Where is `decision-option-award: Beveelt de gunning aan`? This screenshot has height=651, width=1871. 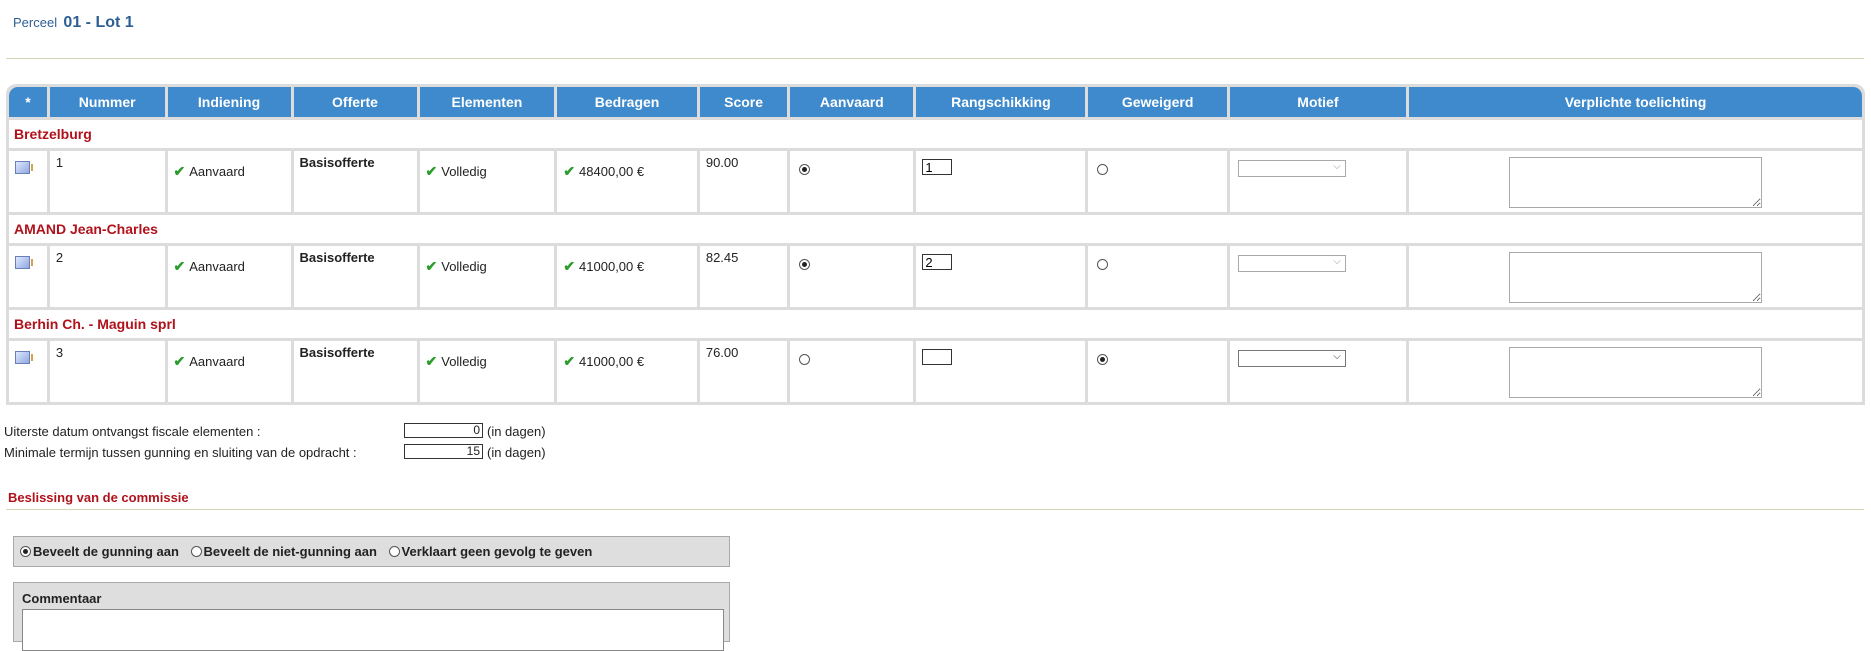
decision-option-award: Beveelt de gunning aan is located at coordinates (99, 551).